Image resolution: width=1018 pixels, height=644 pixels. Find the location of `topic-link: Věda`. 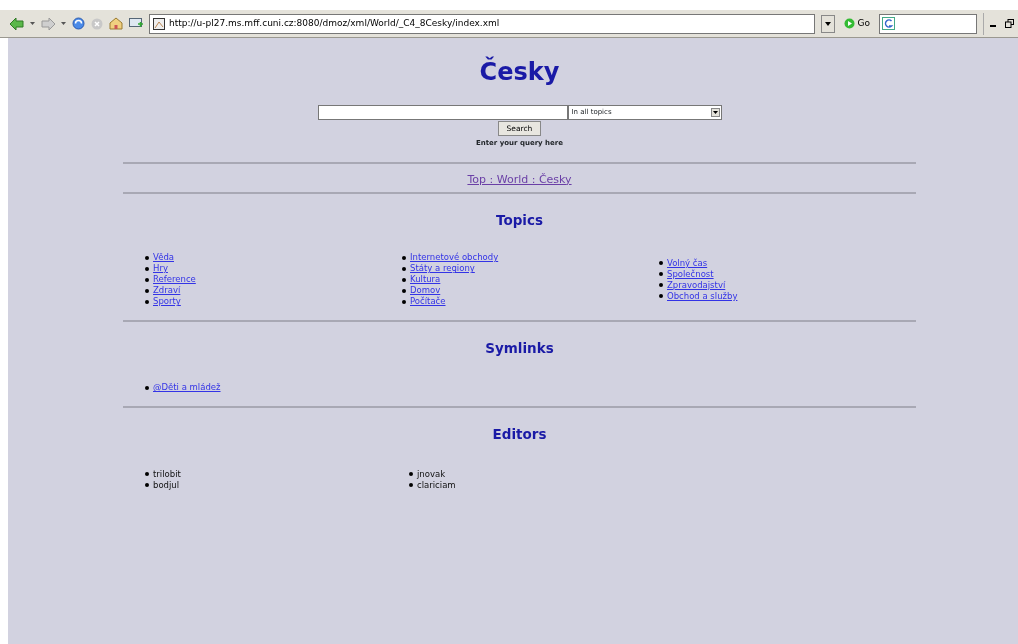

topic-link: Věda is located at coordinates (163, 258).